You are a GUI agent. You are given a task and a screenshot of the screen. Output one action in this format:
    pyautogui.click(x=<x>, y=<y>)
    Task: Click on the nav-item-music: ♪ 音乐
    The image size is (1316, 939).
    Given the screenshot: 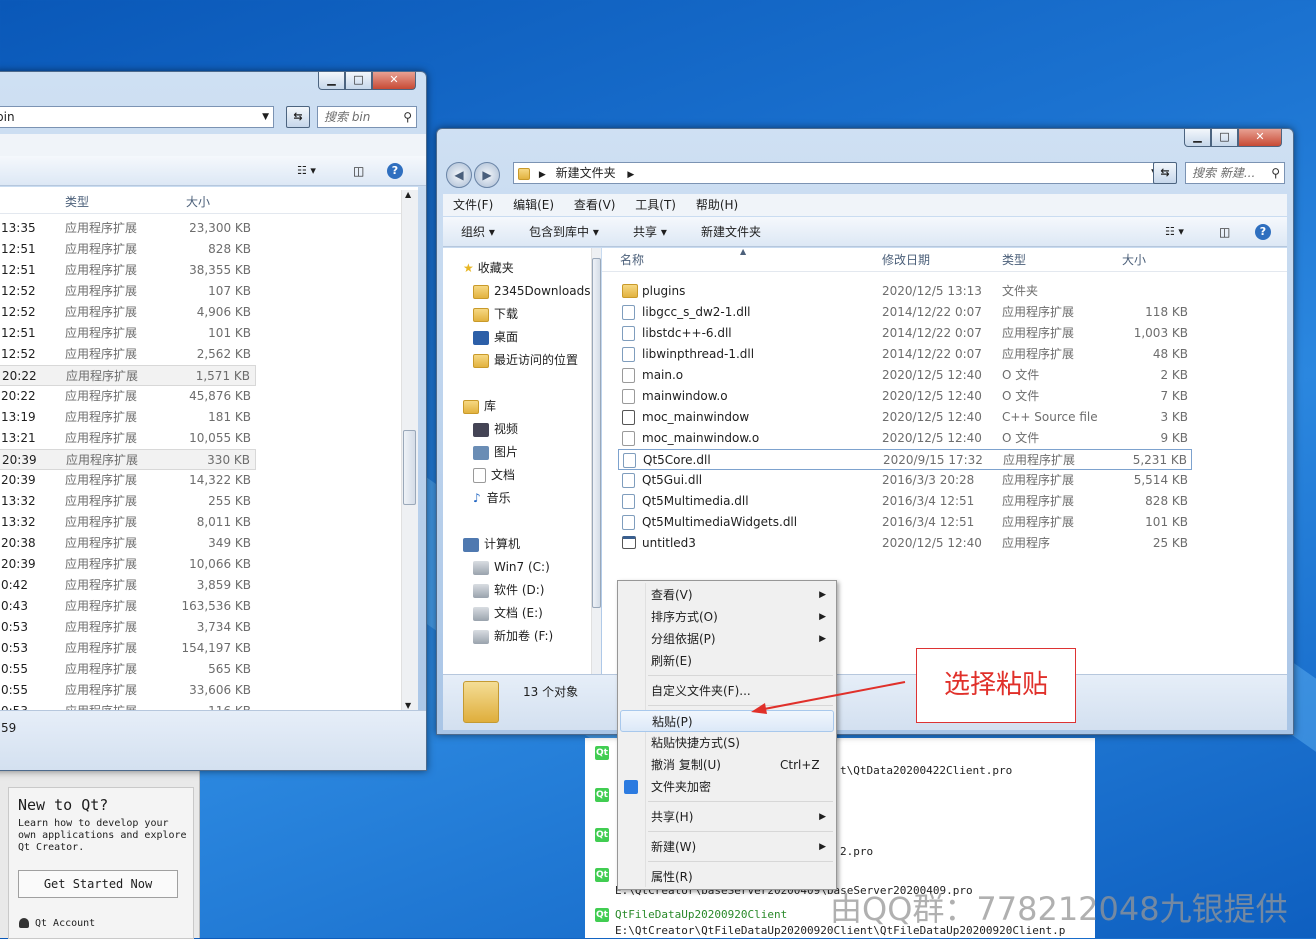 What is the action you would take?
    pyautogui.click(x=492, y=498)
    